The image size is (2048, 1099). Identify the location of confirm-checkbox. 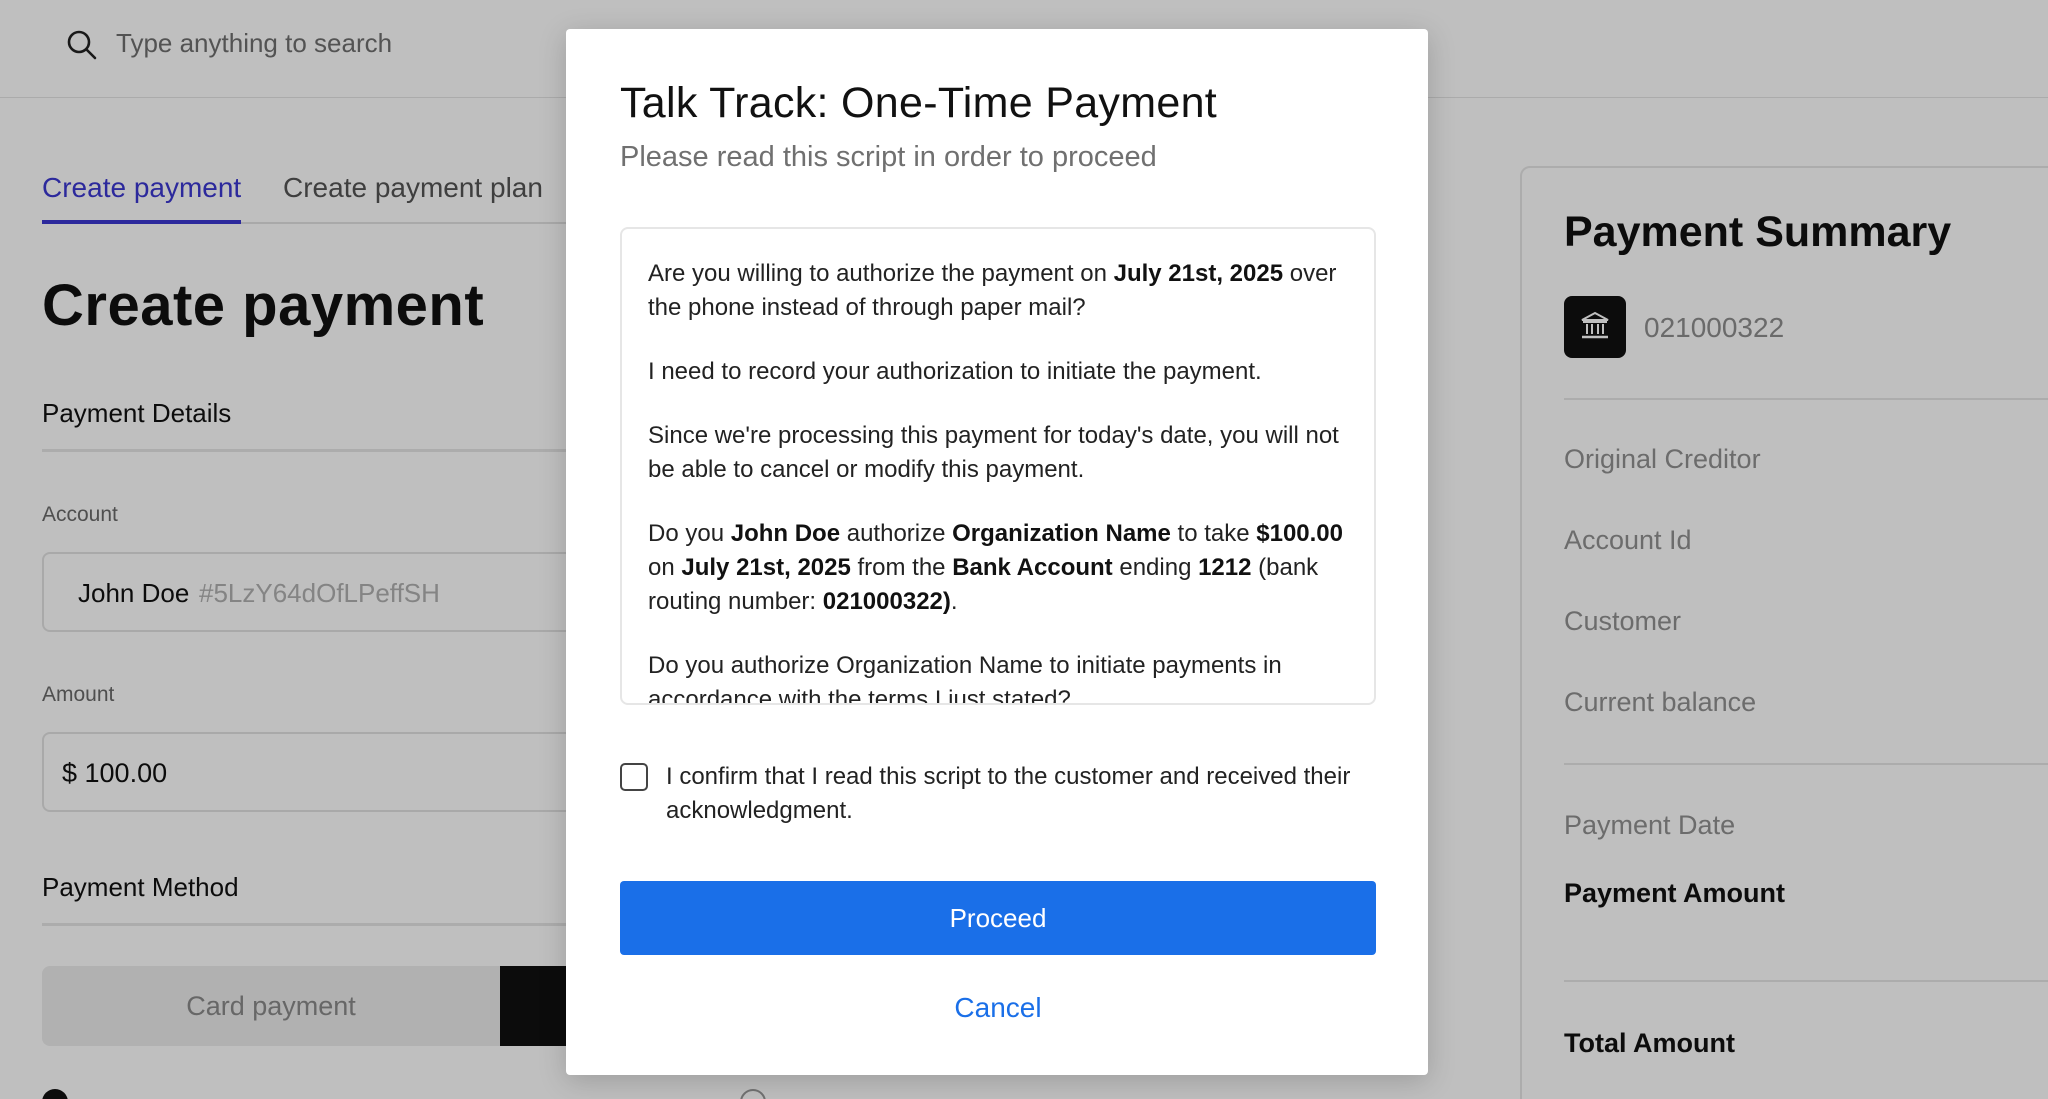
(634, 777).